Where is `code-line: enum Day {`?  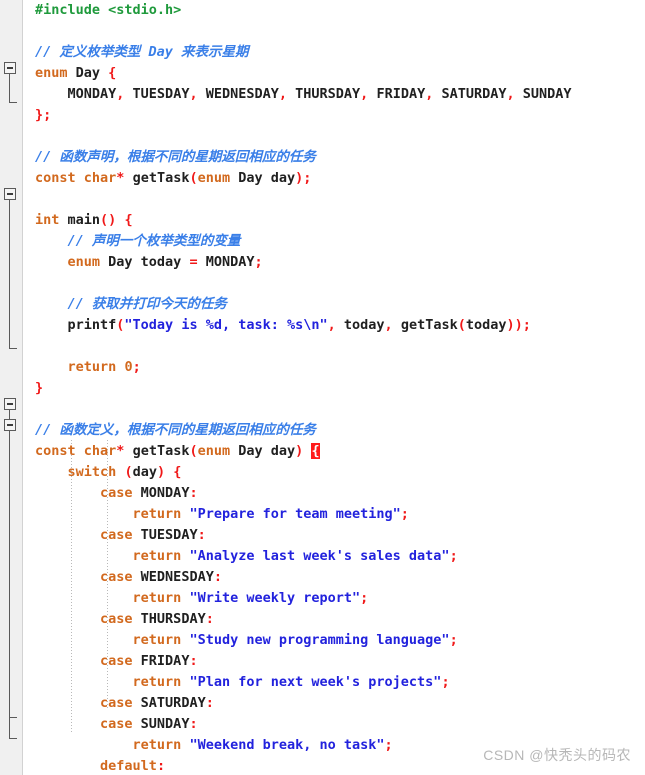
code-line: enum Day { is located at coordinates (334, 73).